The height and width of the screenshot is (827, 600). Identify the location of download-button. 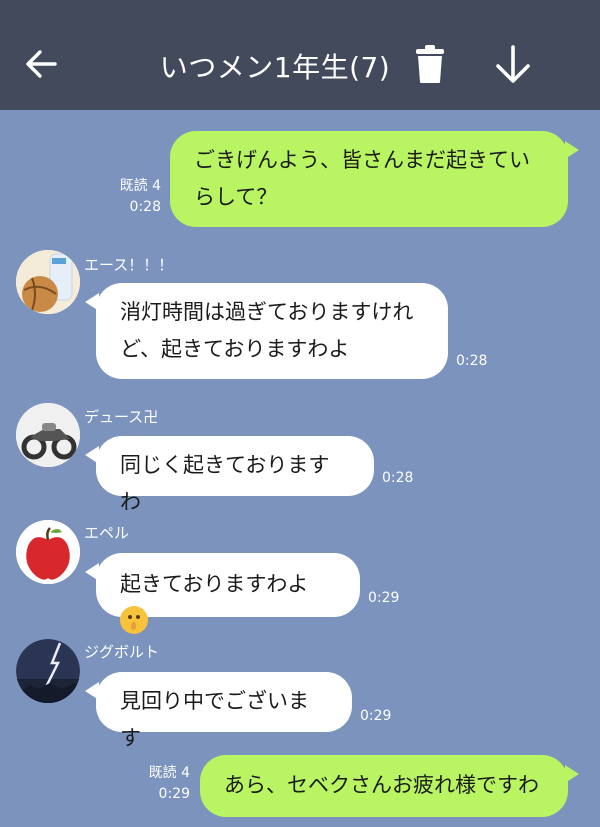
(513, 64).